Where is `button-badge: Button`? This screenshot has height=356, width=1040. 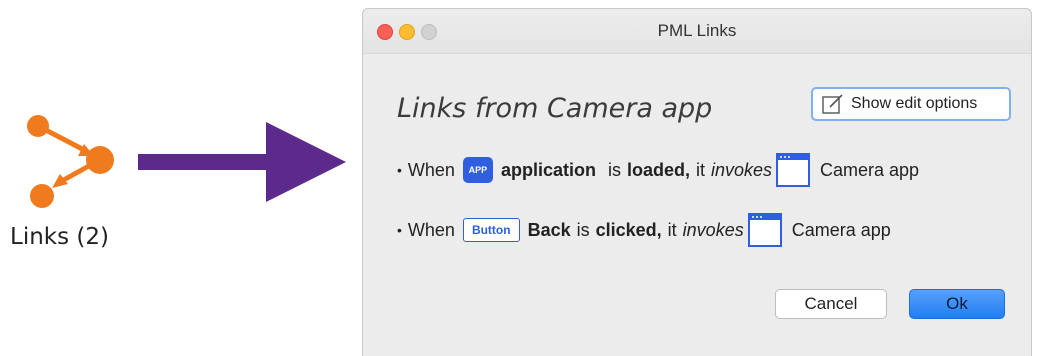
button-badge: Button is located at coordinates (491, 230).